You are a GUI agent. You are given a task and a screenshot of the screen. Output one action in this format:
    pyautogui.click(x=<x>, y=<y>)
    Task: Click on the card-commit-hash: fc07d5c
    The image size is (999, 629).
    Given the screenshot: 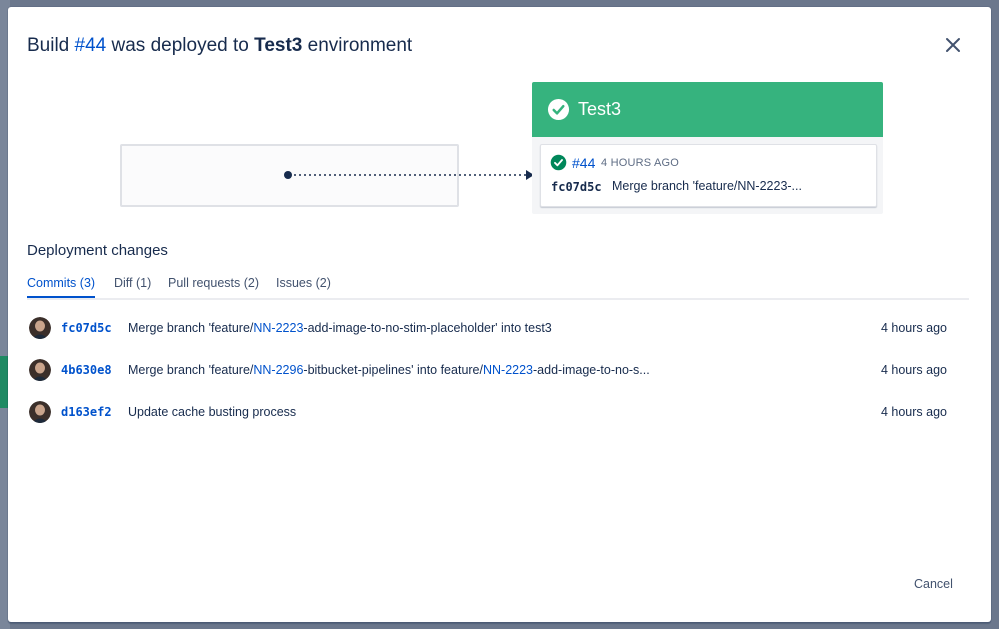 What is the action you would take?
    pyautogui.click(x=576, y=187)
    